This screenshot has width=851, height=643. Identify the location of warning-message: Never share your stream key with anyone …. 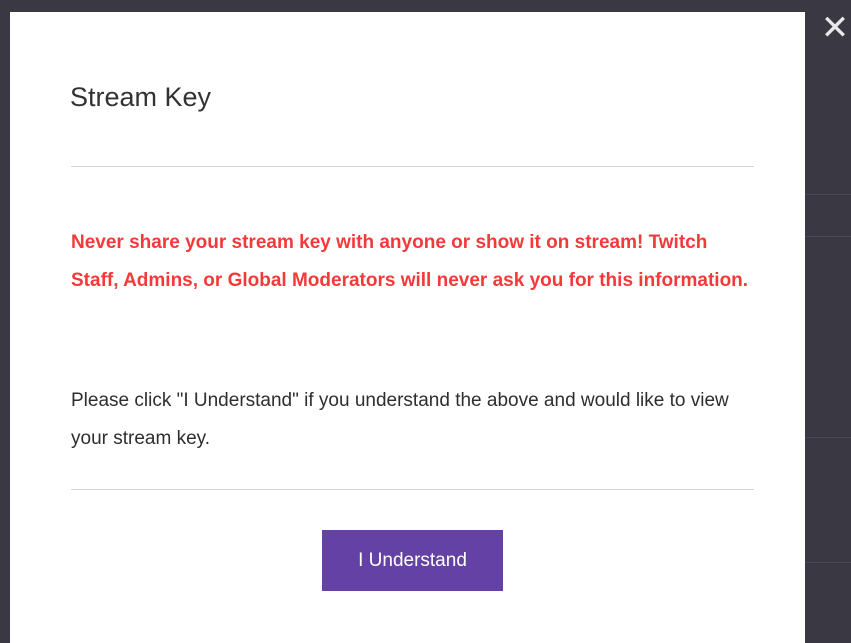
(410, 261).